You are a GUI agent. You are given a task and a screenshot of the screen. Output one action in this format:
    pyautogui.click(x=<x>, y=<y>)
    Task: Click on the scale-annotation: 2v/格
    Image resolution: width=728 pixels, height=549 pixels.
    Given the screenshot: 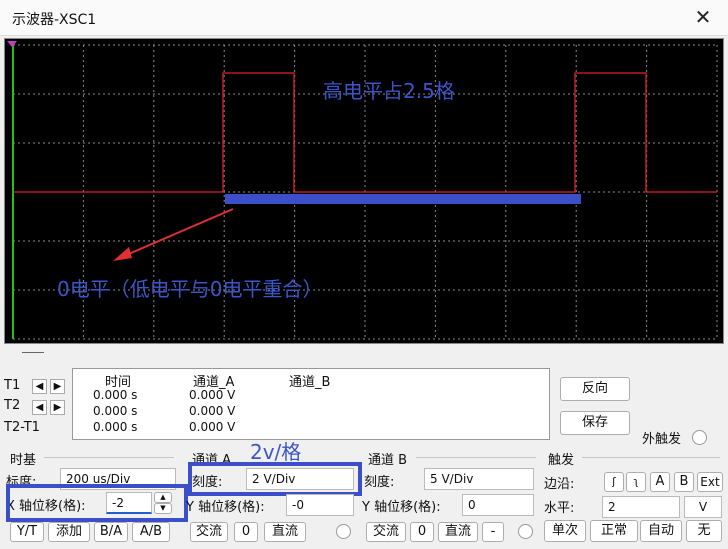 What is the action you would take?
    pyautogui.click(x=276, y=452)
    